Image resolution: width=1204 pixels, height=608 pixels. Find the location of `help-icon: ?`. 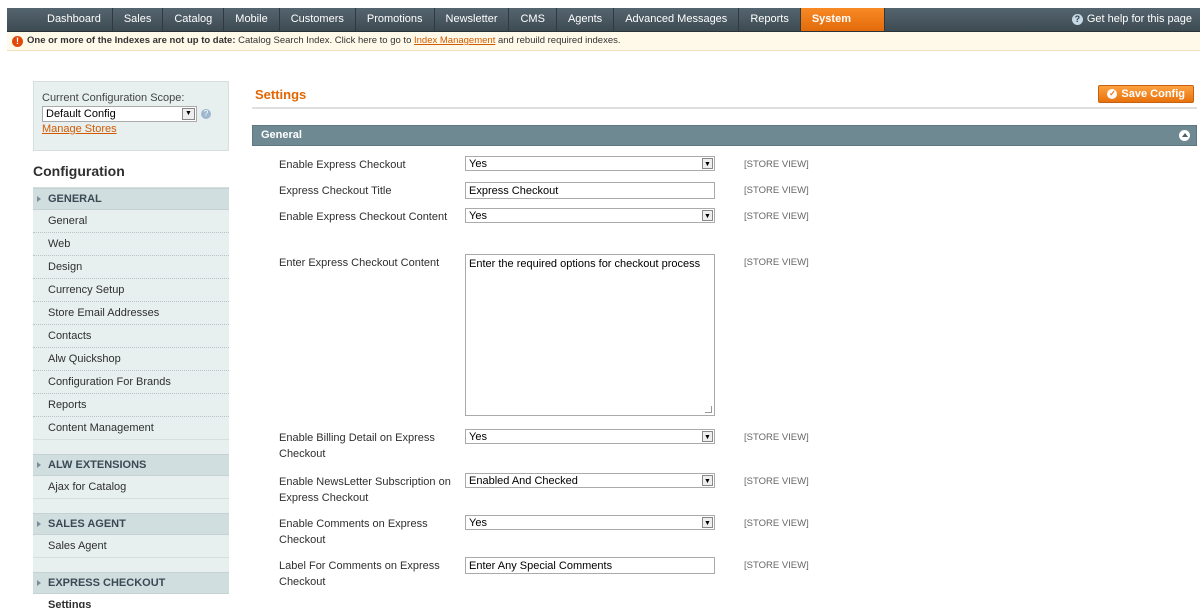

help-icon: ? is located at coordinates (1077, 19).